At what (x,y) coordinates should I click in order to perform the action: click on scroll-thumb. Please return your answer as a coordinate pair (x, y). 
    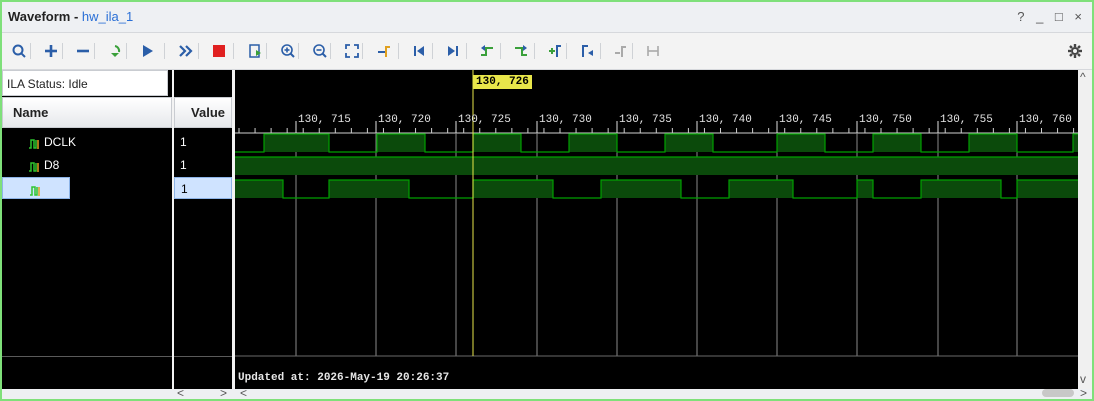
    Looking at the image, I should click on (1058, 393).